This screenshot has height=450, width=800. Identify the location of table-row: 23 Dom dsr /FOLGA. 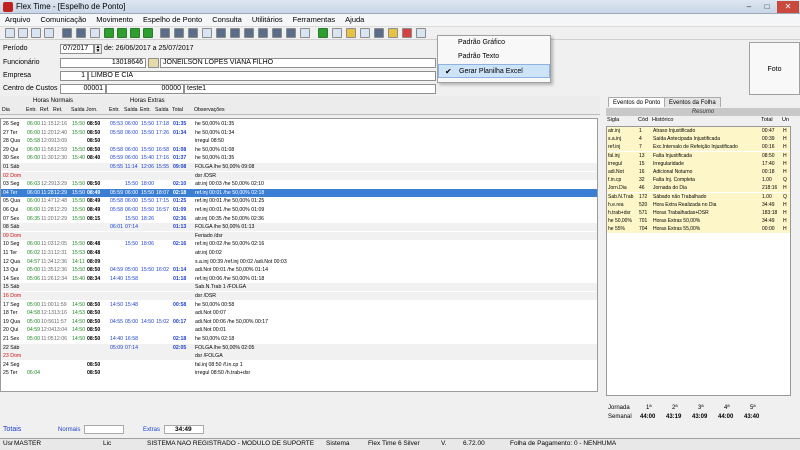
(299, 356).